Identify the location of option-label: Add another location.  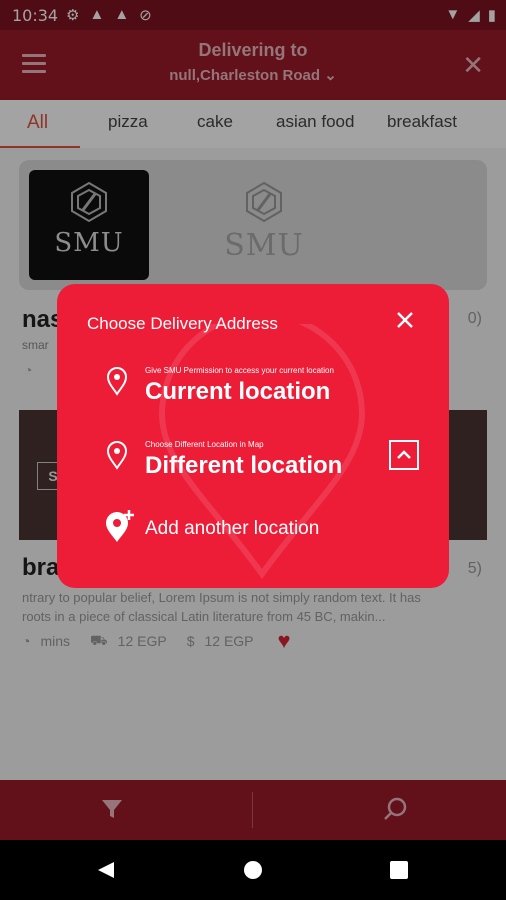
(232, 528).